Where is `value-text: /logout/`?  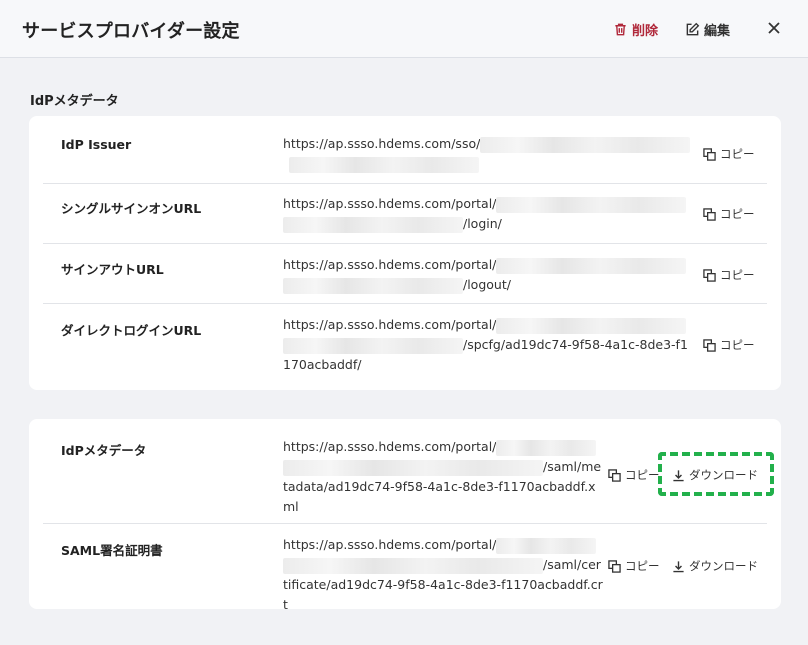
value-text: /logout/ is located at coordinates (487, 284).